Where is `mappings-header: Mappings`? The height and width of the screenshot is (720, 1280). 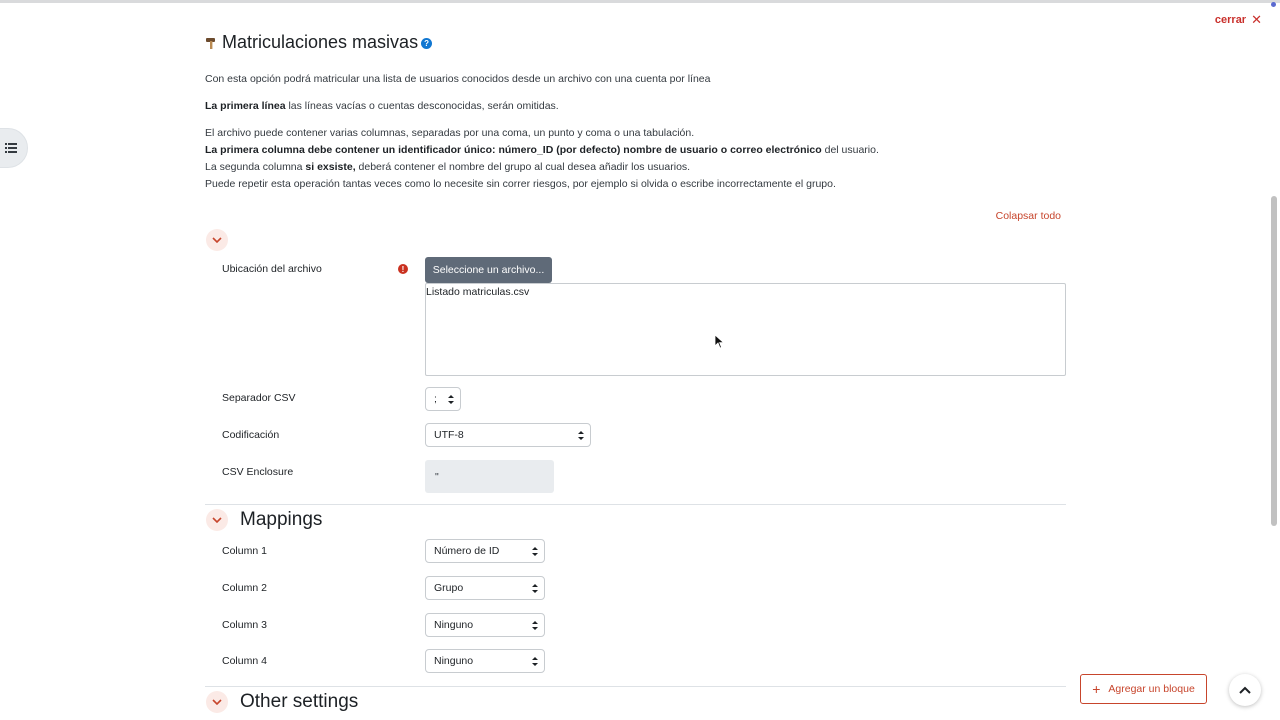 mappings-header: Mappings is located at coordinates (264, 520).